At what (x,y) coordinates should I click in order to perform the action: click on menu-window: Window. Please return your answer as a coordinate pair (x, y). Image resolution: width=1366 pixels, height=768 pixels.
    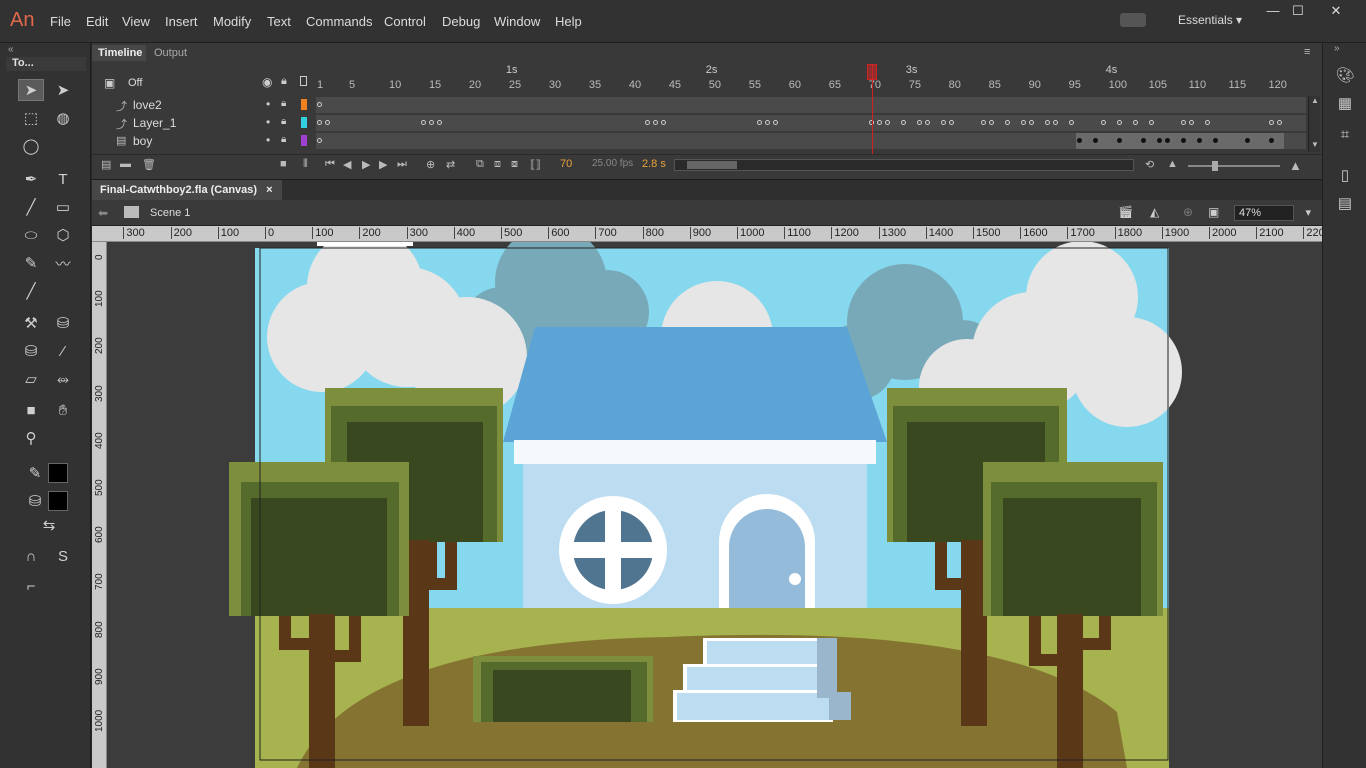
    Looking at the image, I should click on (517, 21).